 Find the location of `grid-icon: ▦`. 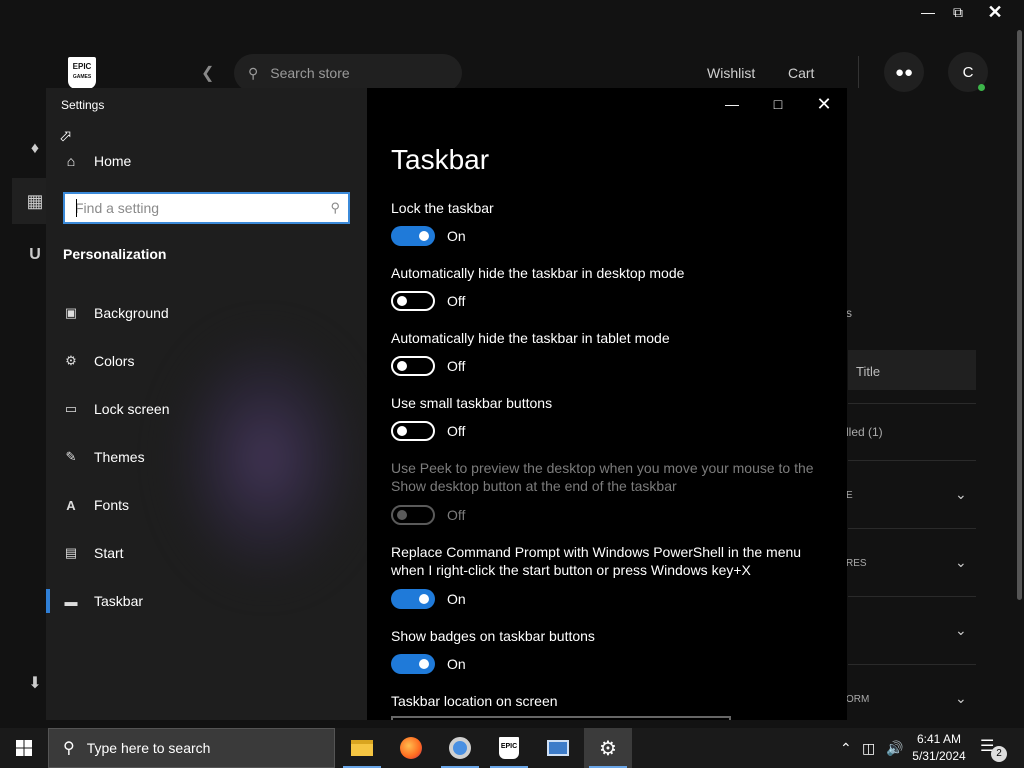

grid-icon: ▦ is located at coordinates (35, 201).